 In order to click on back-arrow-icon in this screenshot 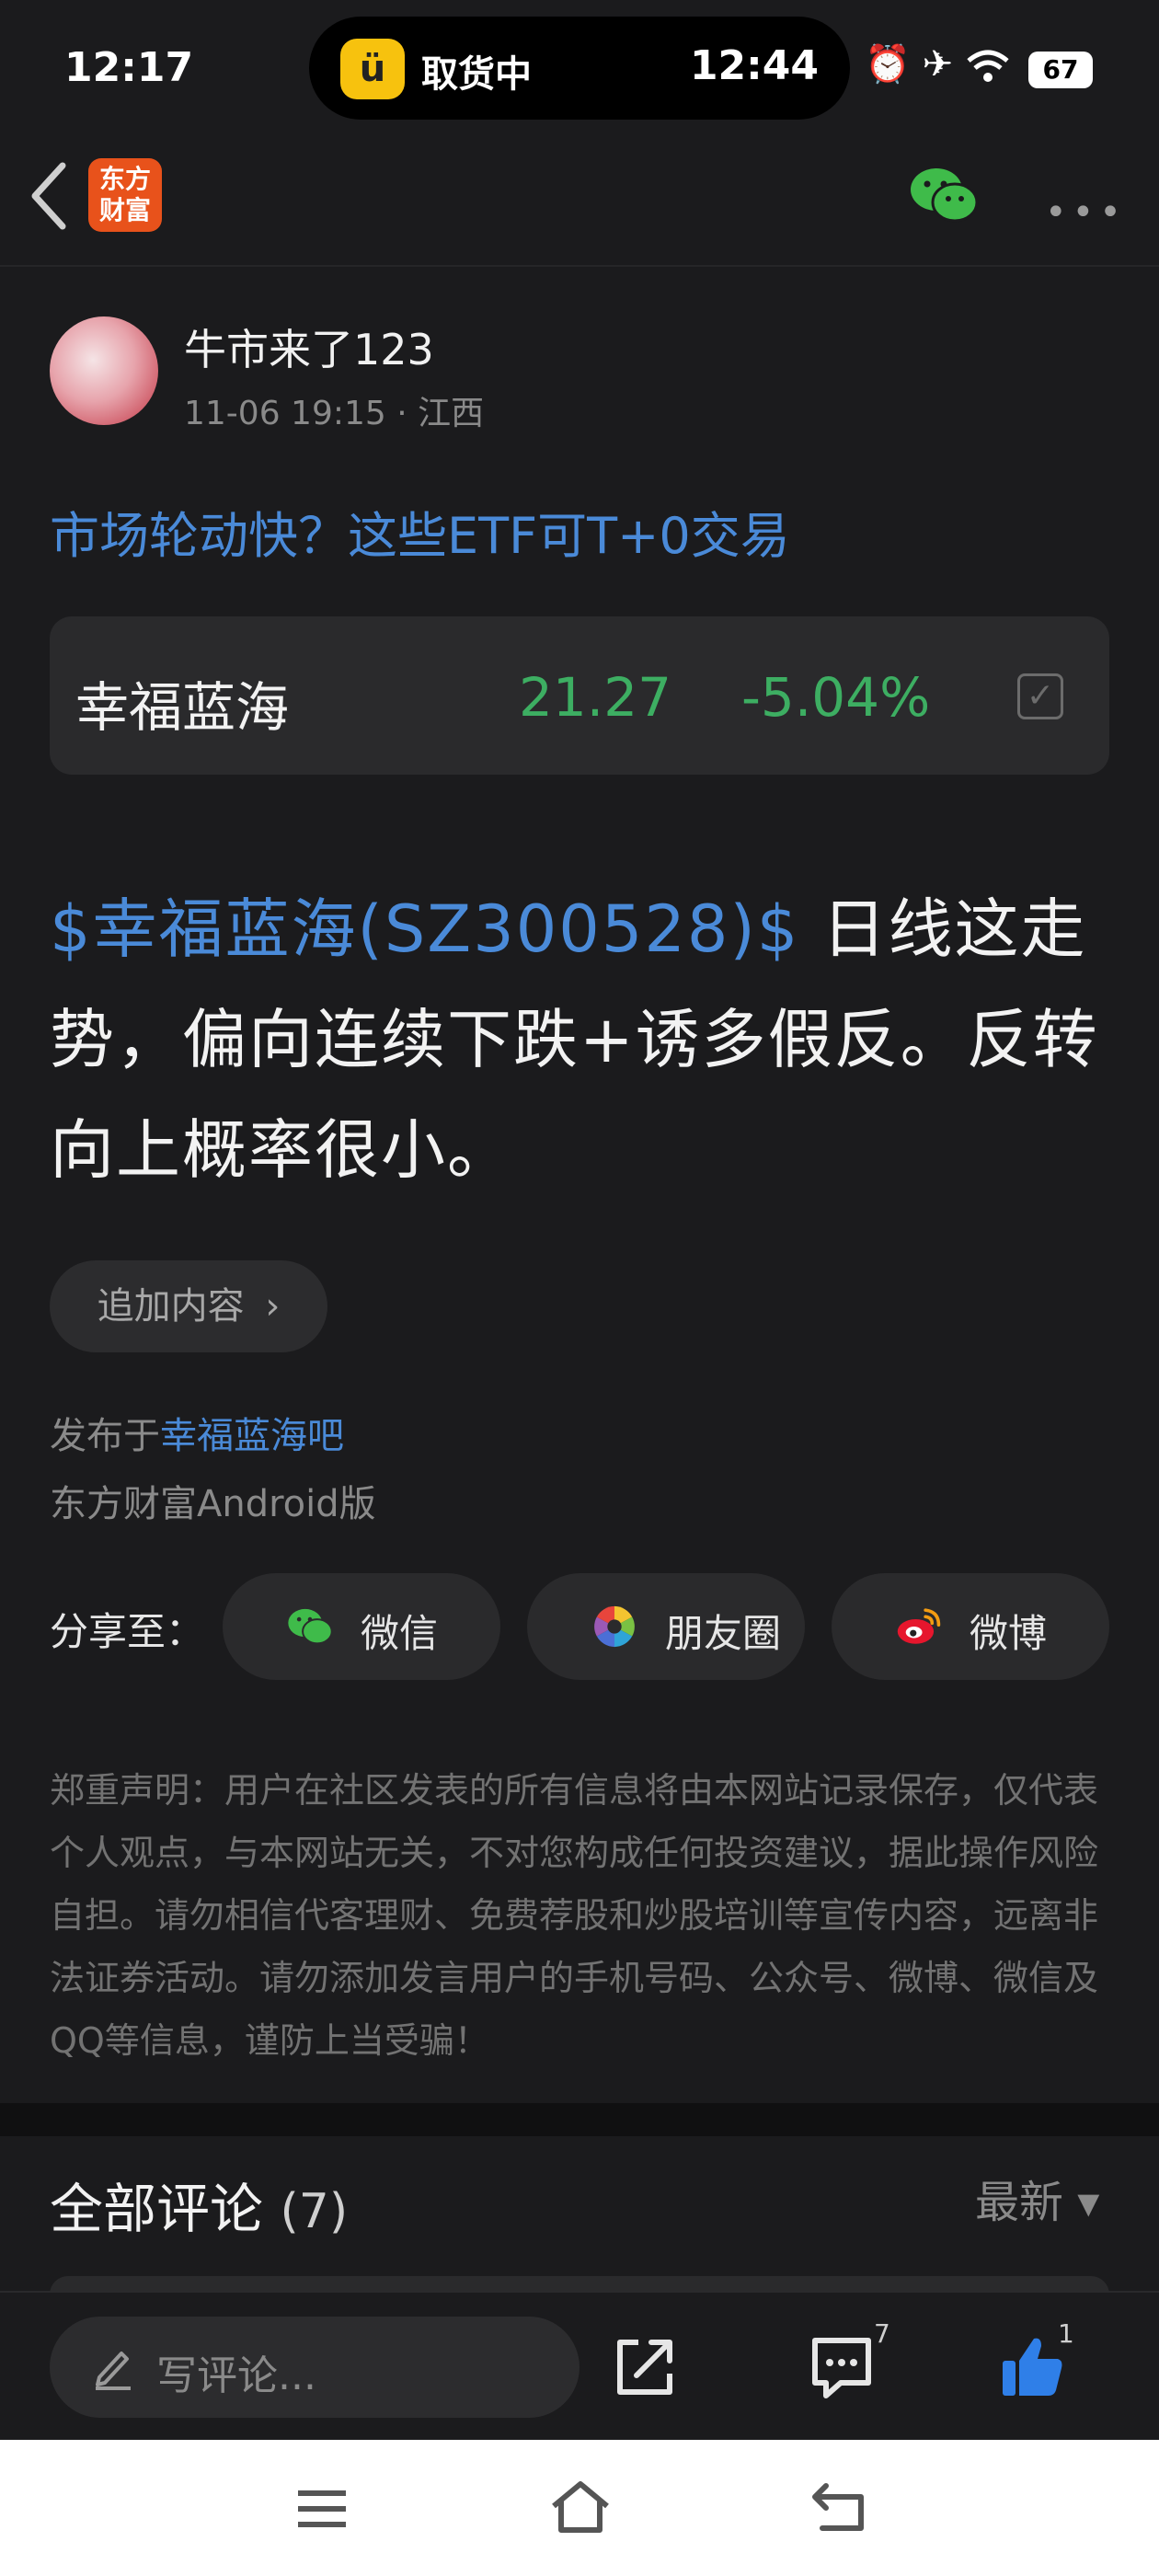, I will do `click(49, 196)`.